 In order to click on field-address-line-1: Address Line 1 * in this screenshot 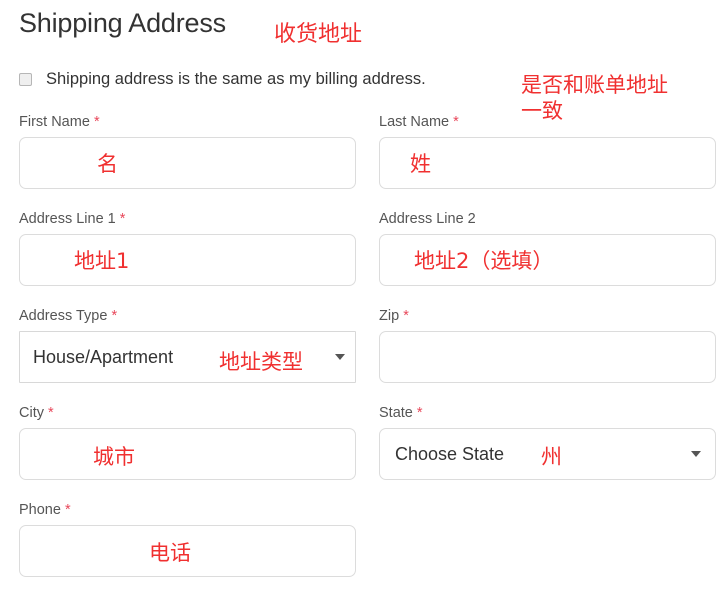, I will do `click(187, 248)`.